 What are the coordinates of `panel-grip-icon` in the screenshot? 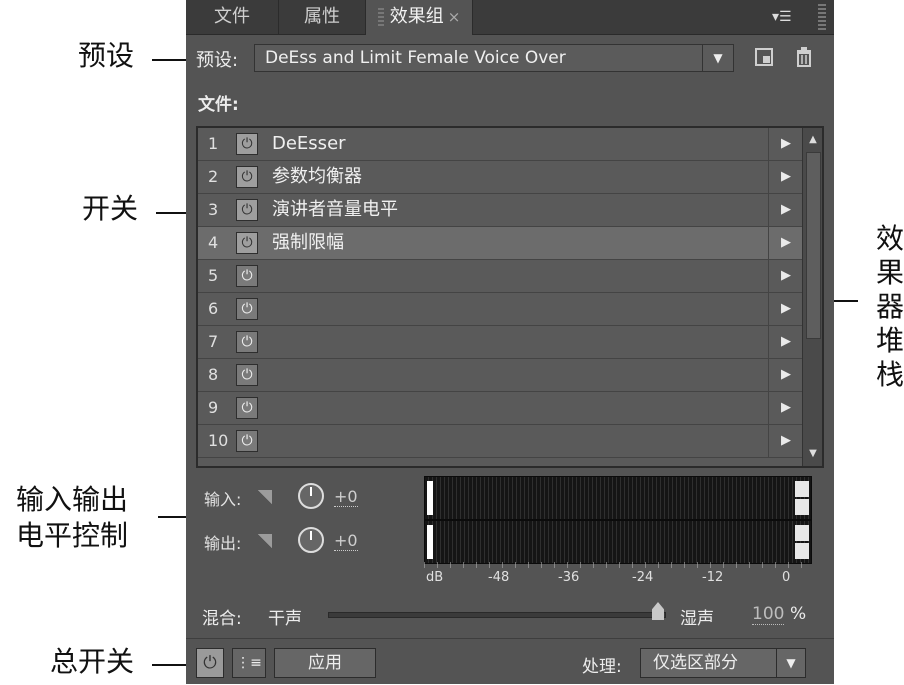 It's located at (822, 17).